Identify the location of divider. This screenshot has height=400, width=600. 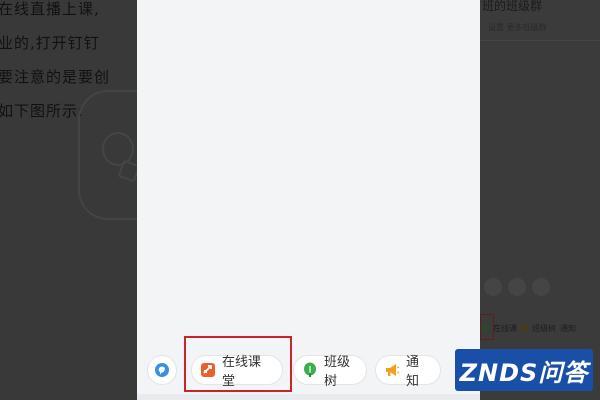
(540, 40).